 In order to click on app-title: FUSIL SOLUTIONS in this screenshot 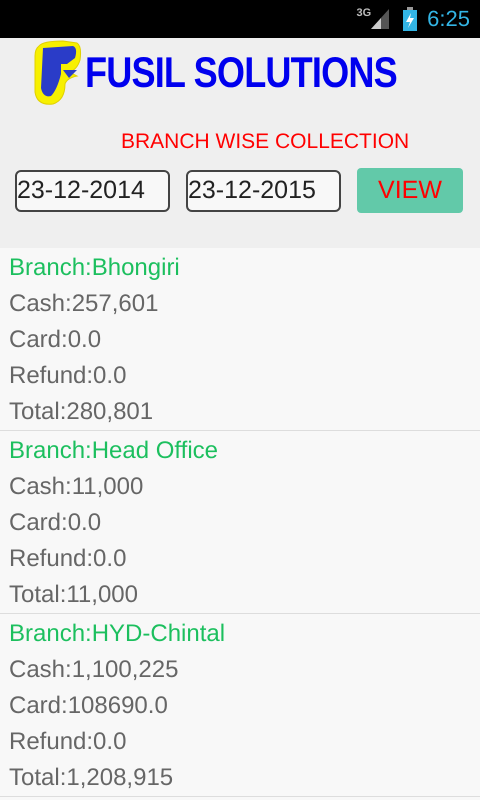, I will do `click(241, 73)`.